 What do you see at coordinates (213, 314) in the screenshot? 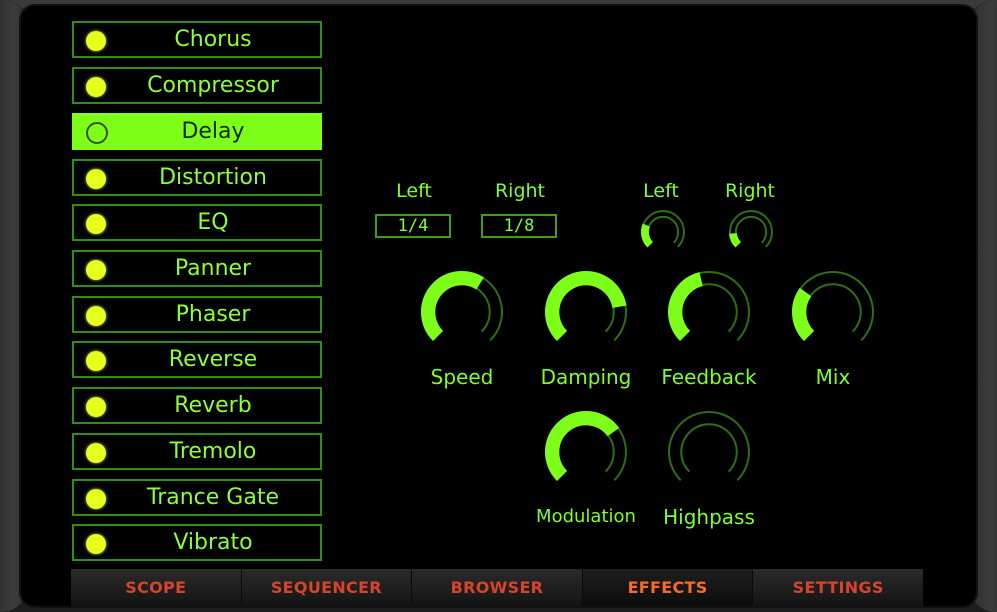
I see `effect-label: Phaser` at bounding box center [213, 314].